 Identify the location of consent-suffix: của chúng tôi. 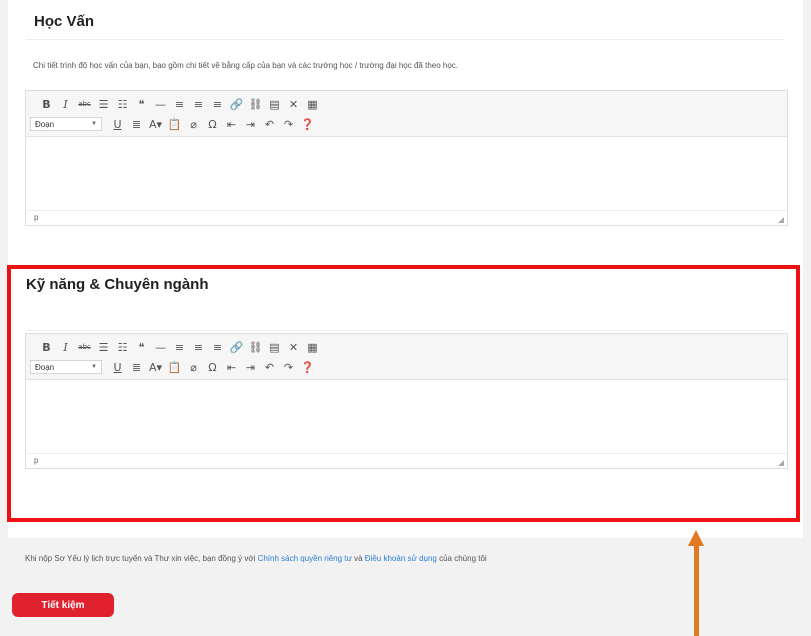
(461, 558).